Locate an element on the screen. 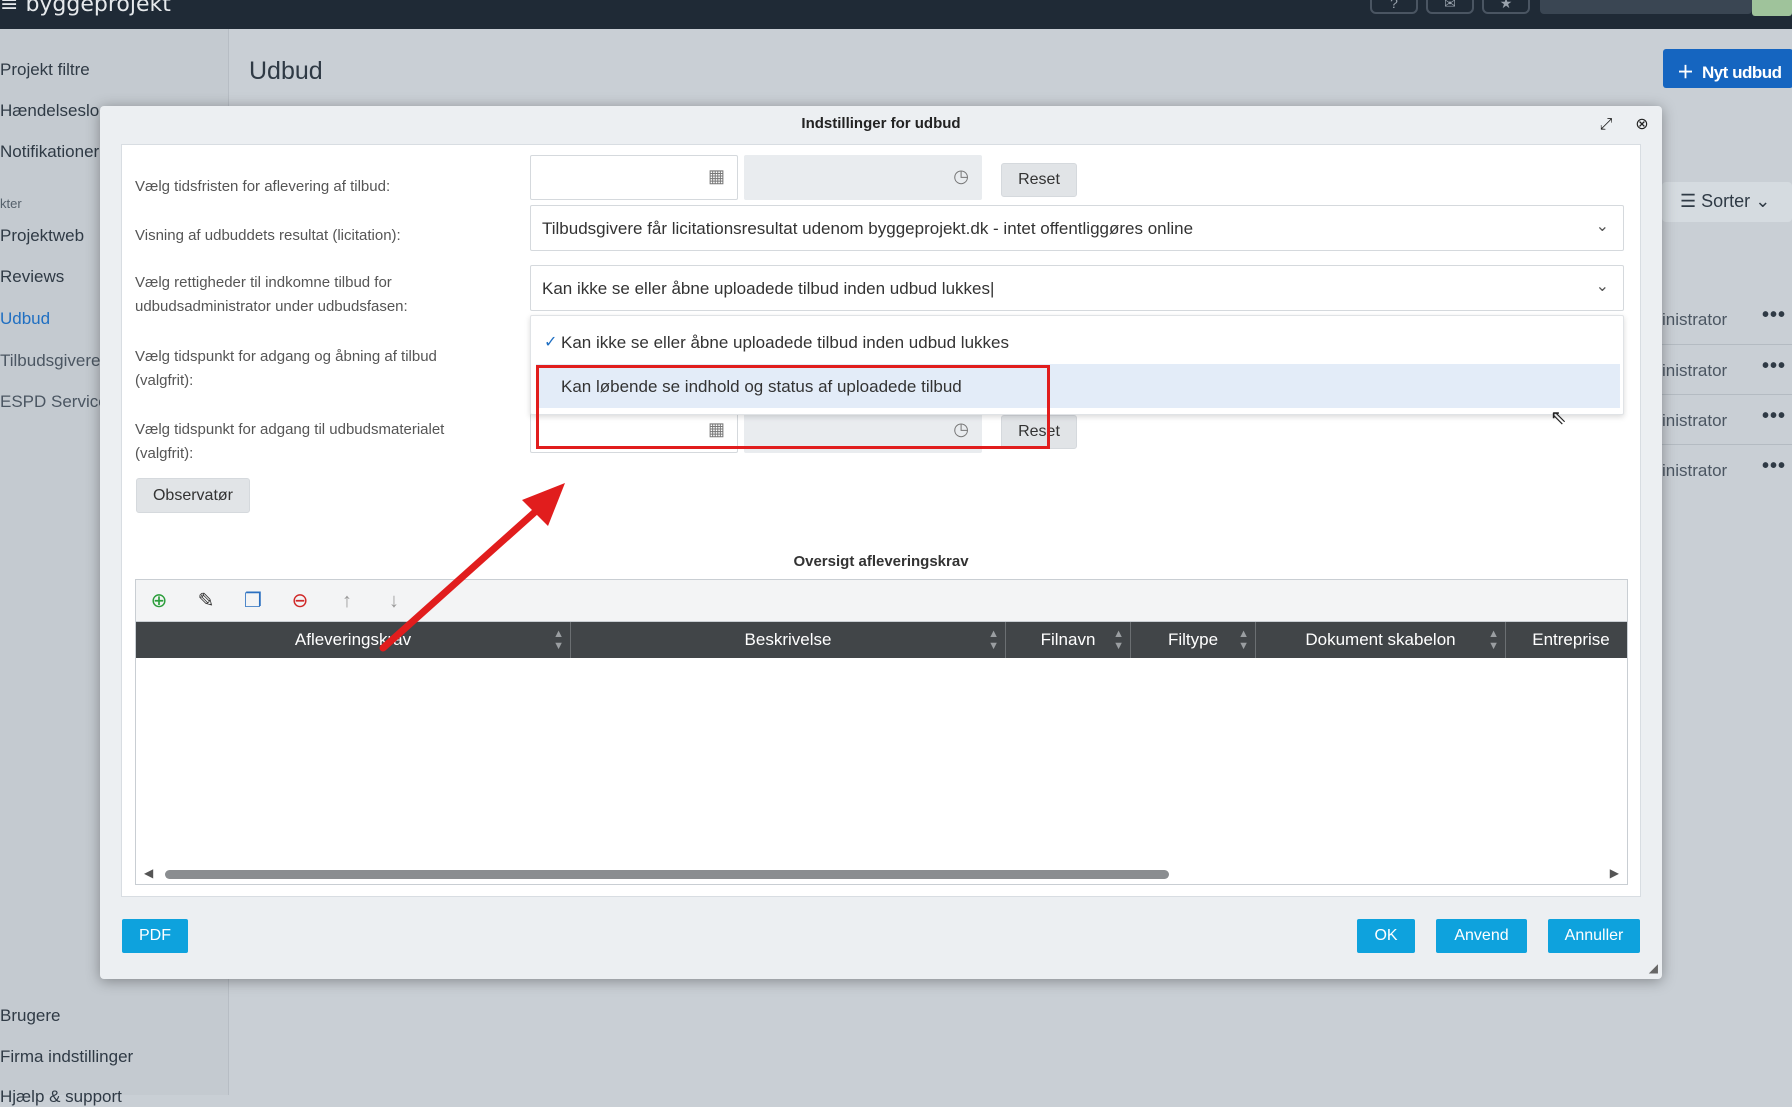  top-bar: ≡ byggeprojekt ? ✉ ★ is located at coordinates (896, 14).